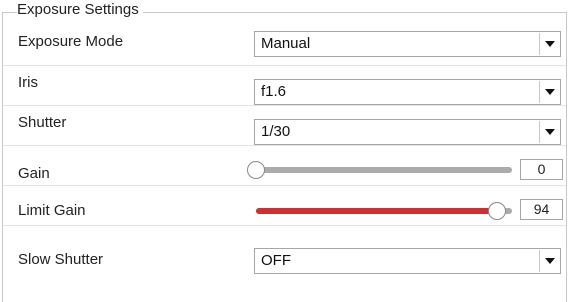  I want to click on shutter-value: 1/30, so click(276, 131).